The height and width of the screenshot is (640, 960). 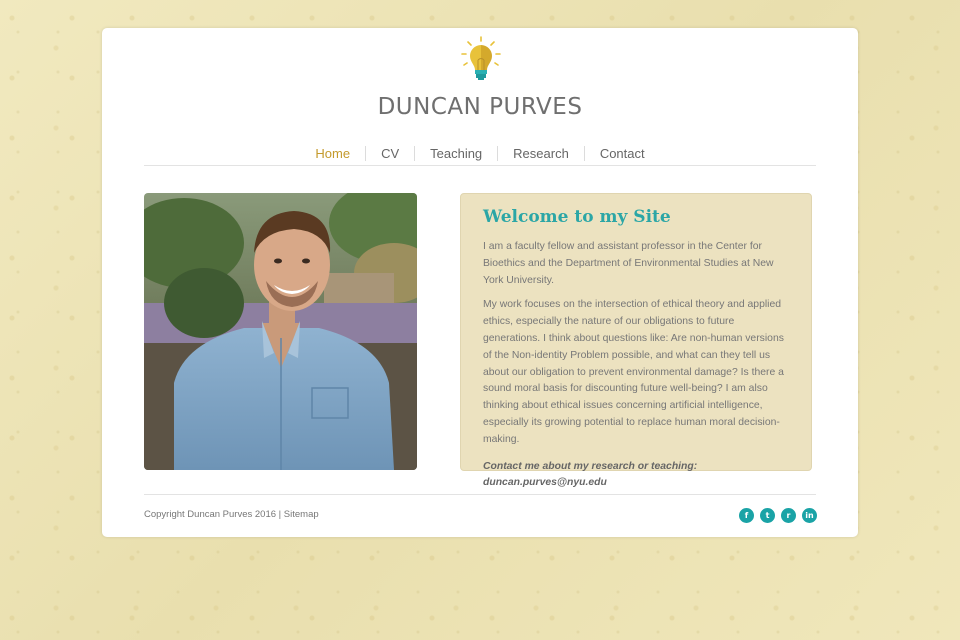 I want to click on copyright-text: Copyright Duncan Purves 2016 |, so click(x=213, y=514).